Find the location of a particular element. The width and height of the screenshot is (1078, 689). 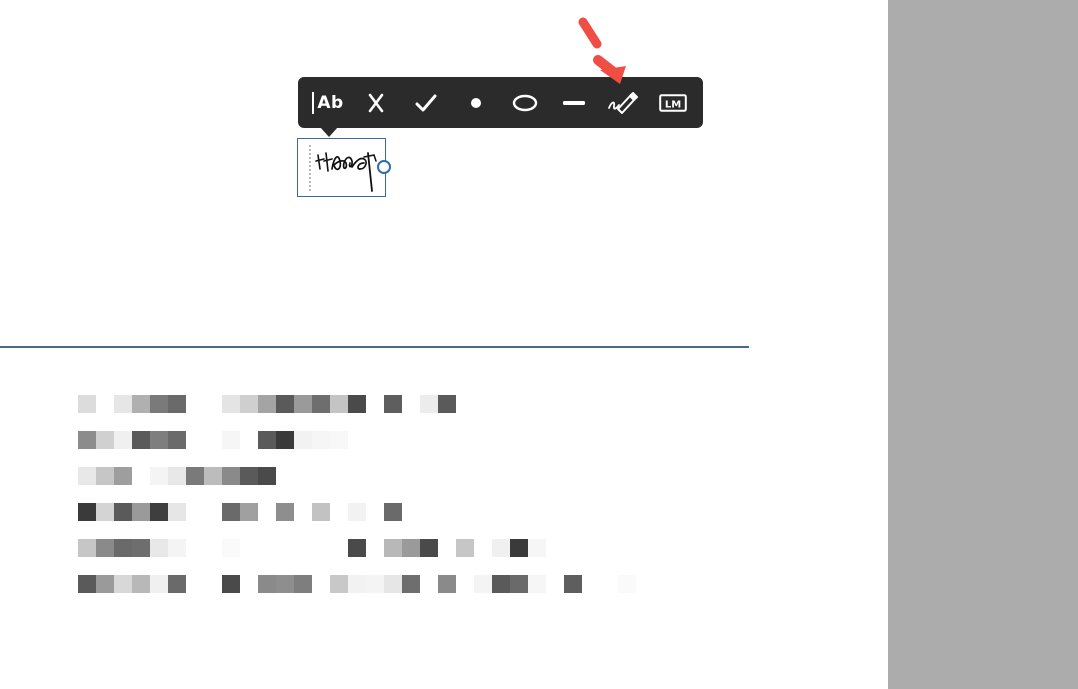

dot-button is located at coordinates (476, 102).